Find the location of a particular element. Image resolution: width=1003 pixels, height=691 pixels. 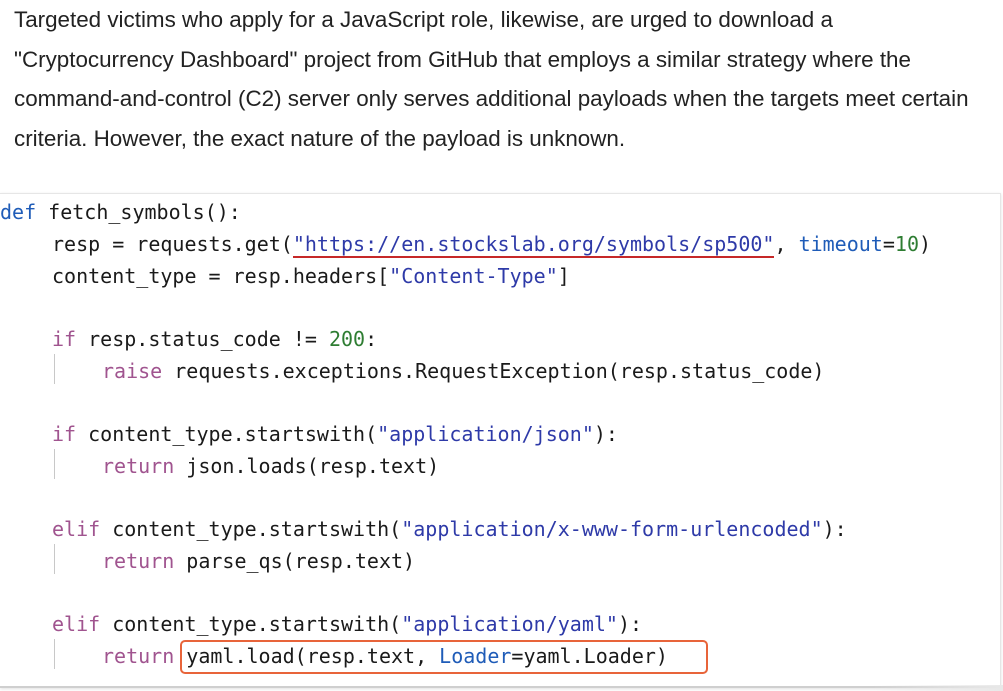

code-text: json.loads(resp.text) is located at coordinates (307, 466).